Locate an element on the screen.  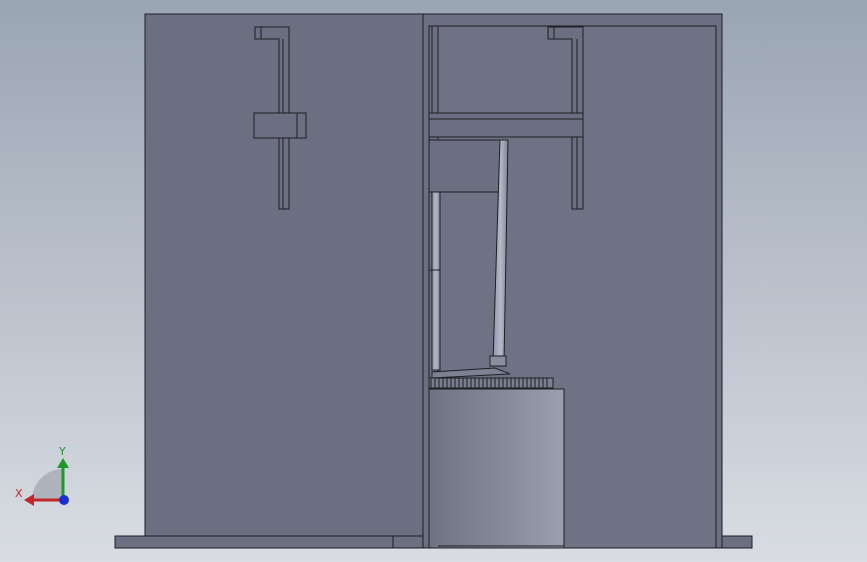
axis-y-label: Y is located at coordinates (62, 451).